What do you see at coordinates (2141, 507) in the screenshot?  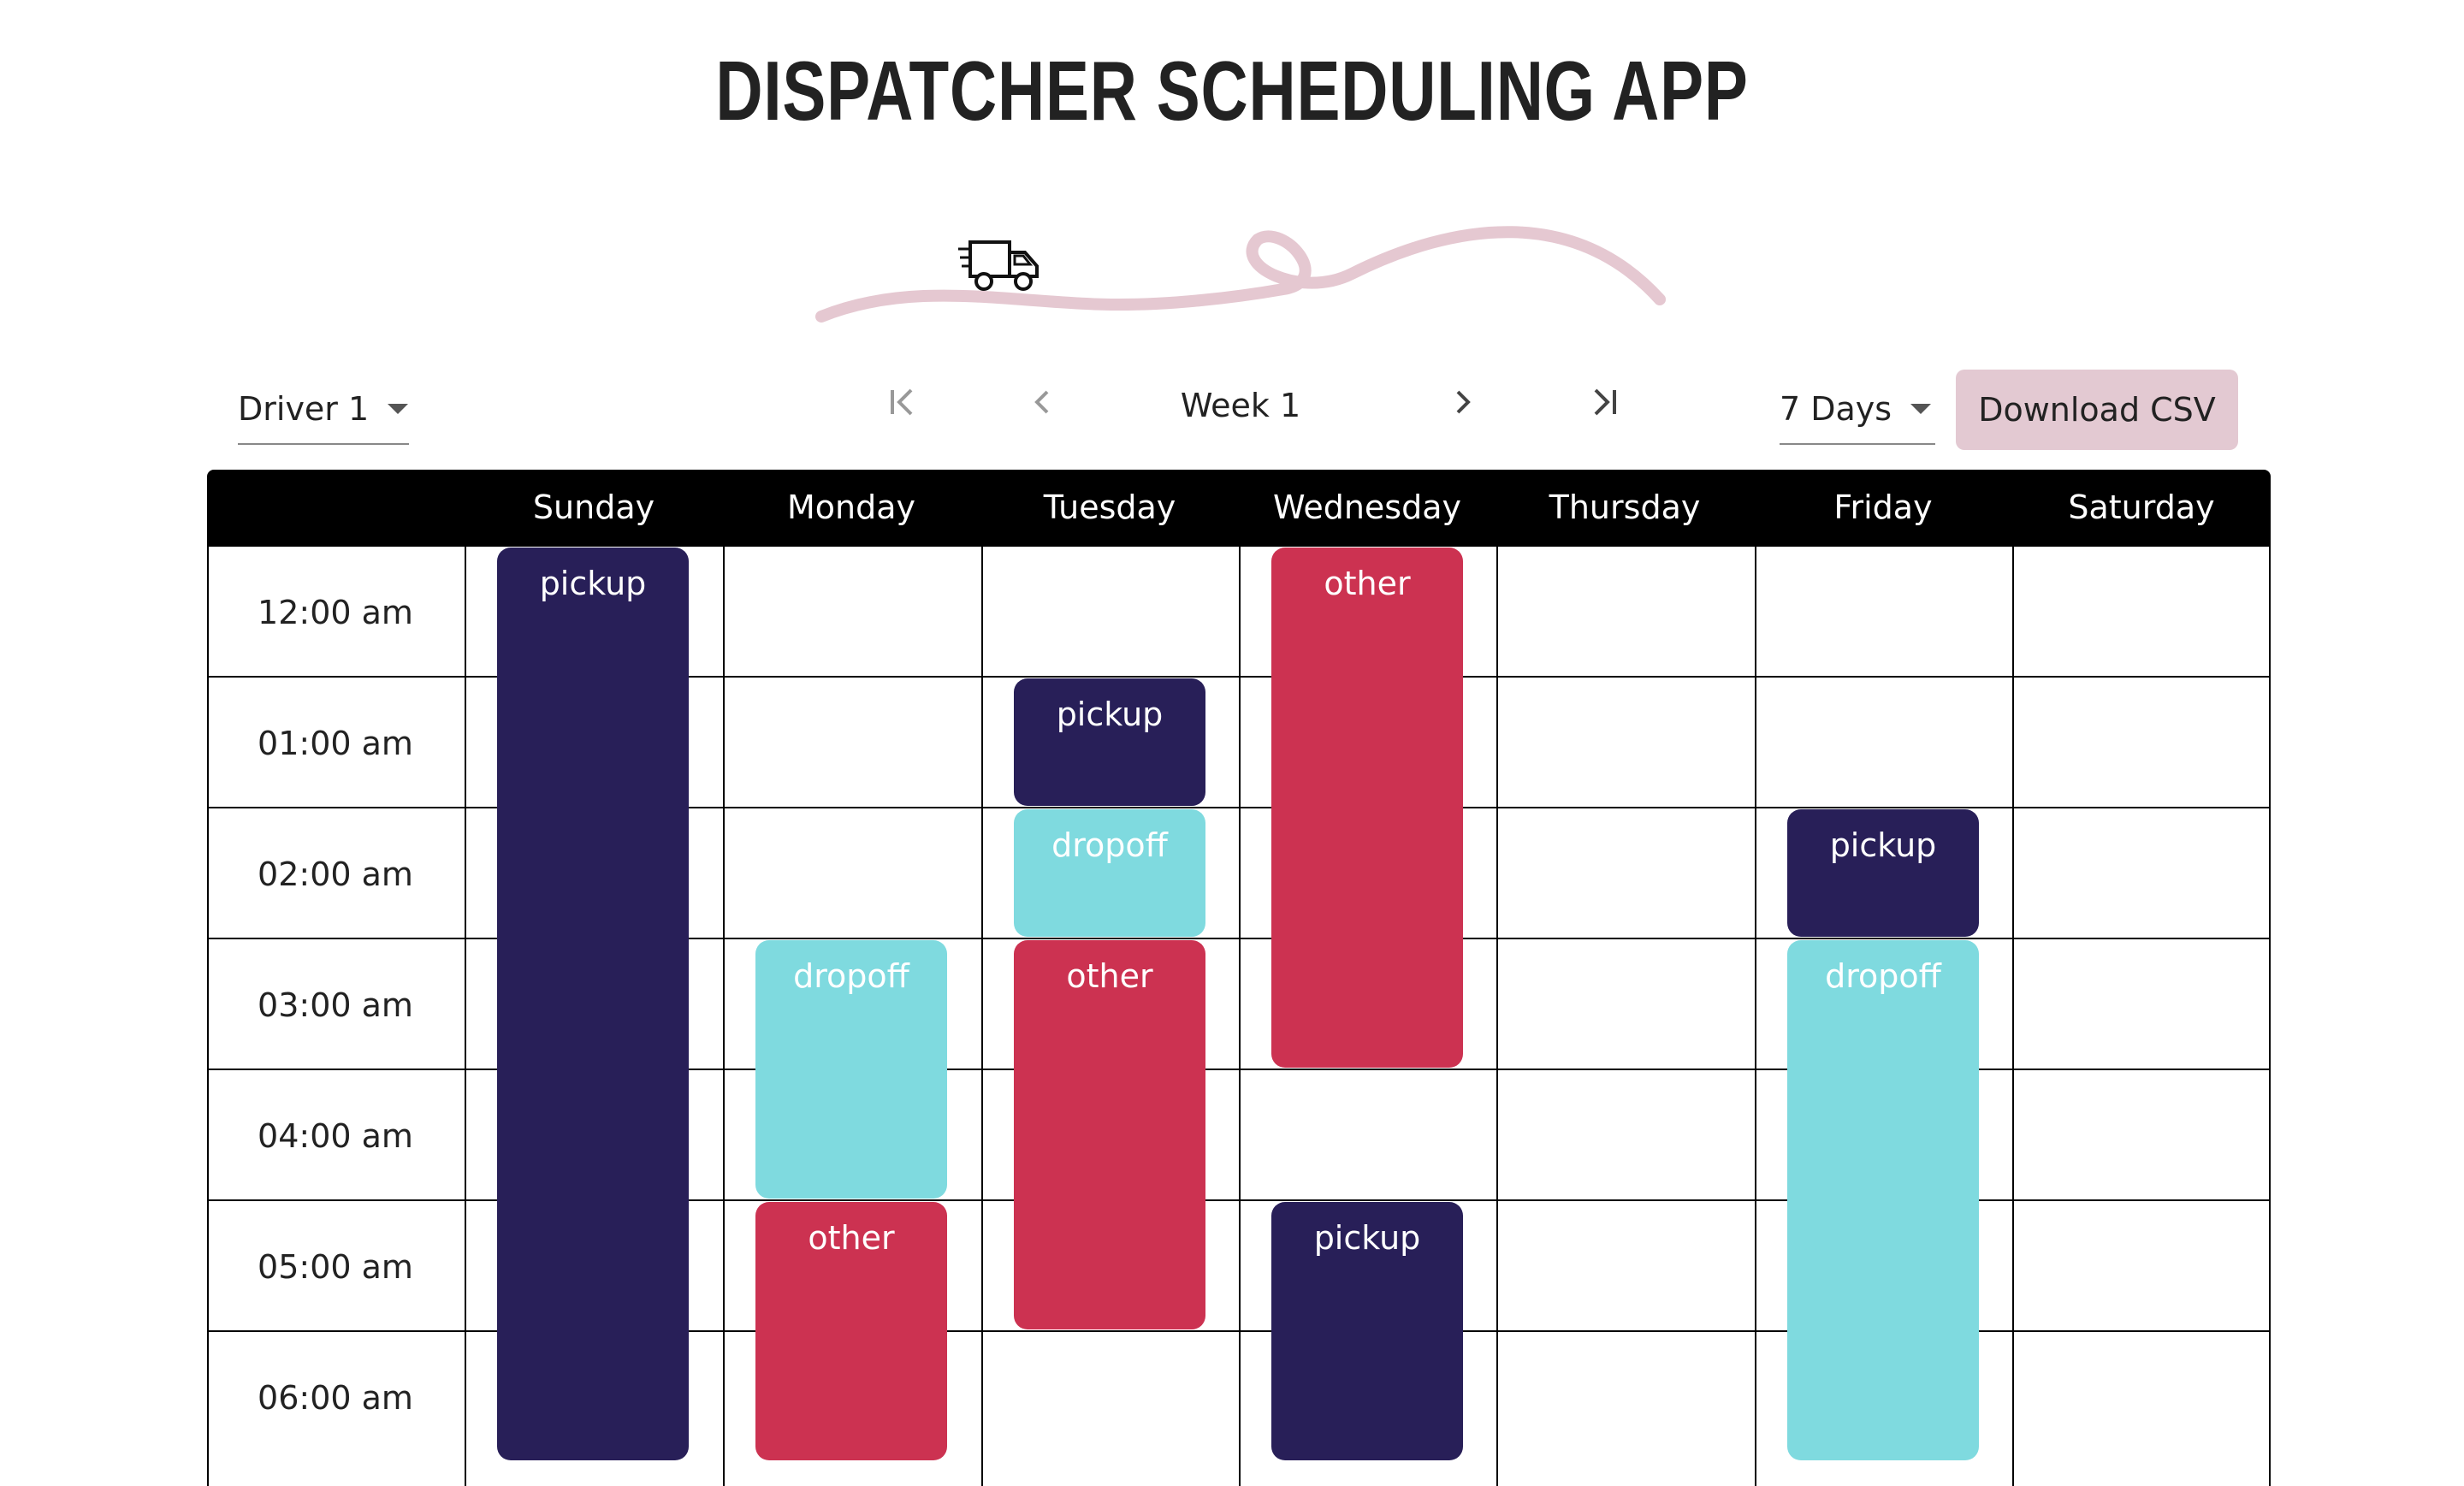 I see `day-header-saturday: Saturday` at bounding box center [2141, 507].